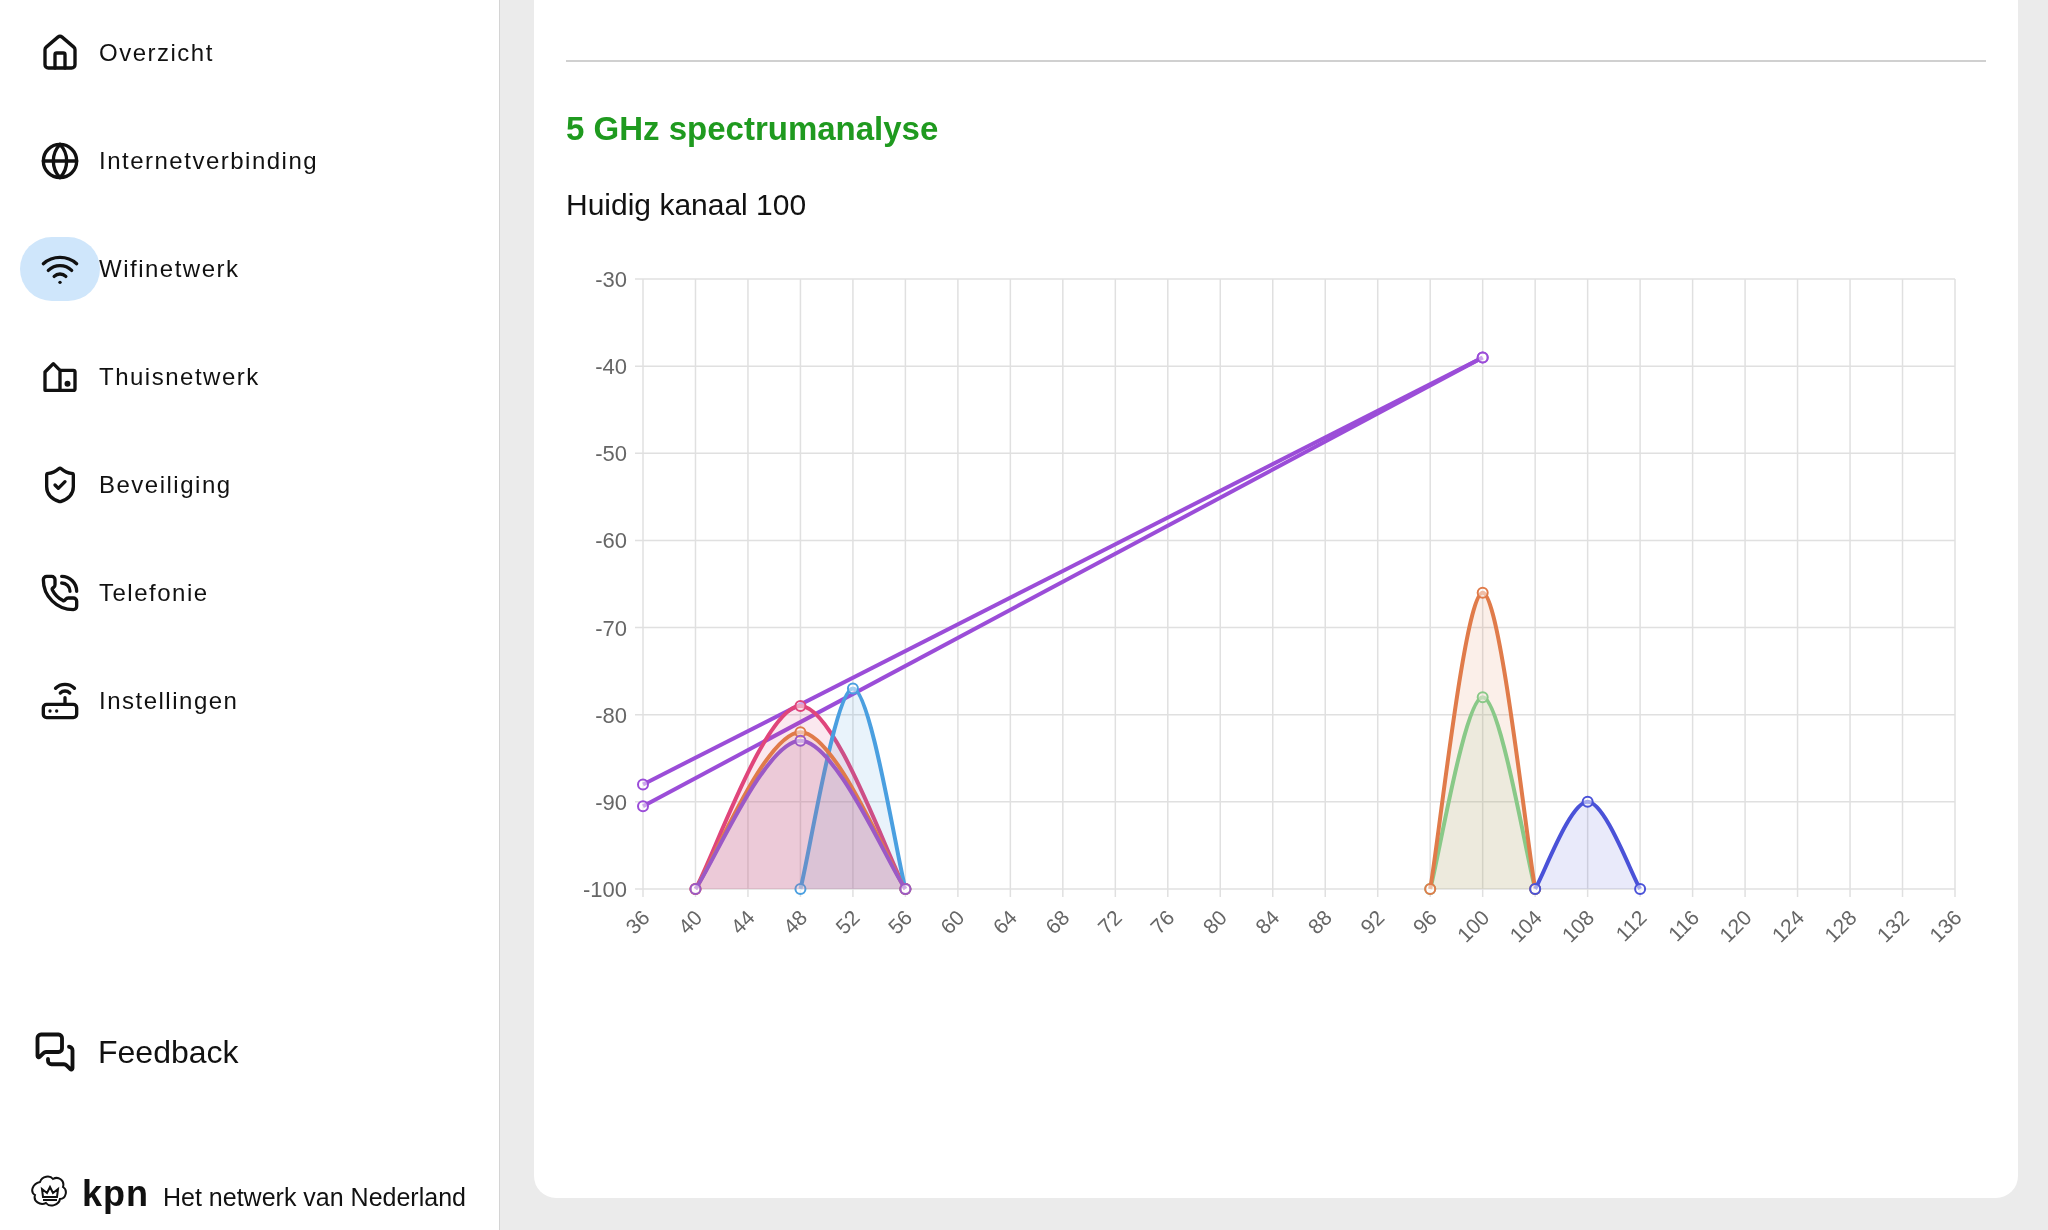  I want to click on y-axis-label: -70, so click(611, 628).